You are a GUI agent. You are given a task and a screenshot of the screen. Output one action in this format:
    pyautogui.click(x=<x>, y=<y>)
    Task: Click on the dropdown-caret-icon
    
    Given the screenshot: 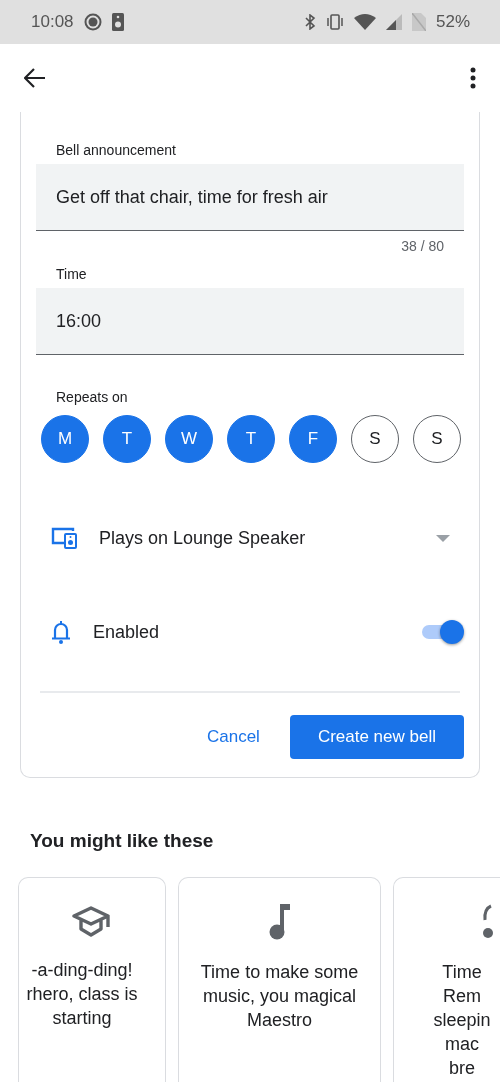 What is the action you would take?
    pyautogui.click(x=443, y=538)
    